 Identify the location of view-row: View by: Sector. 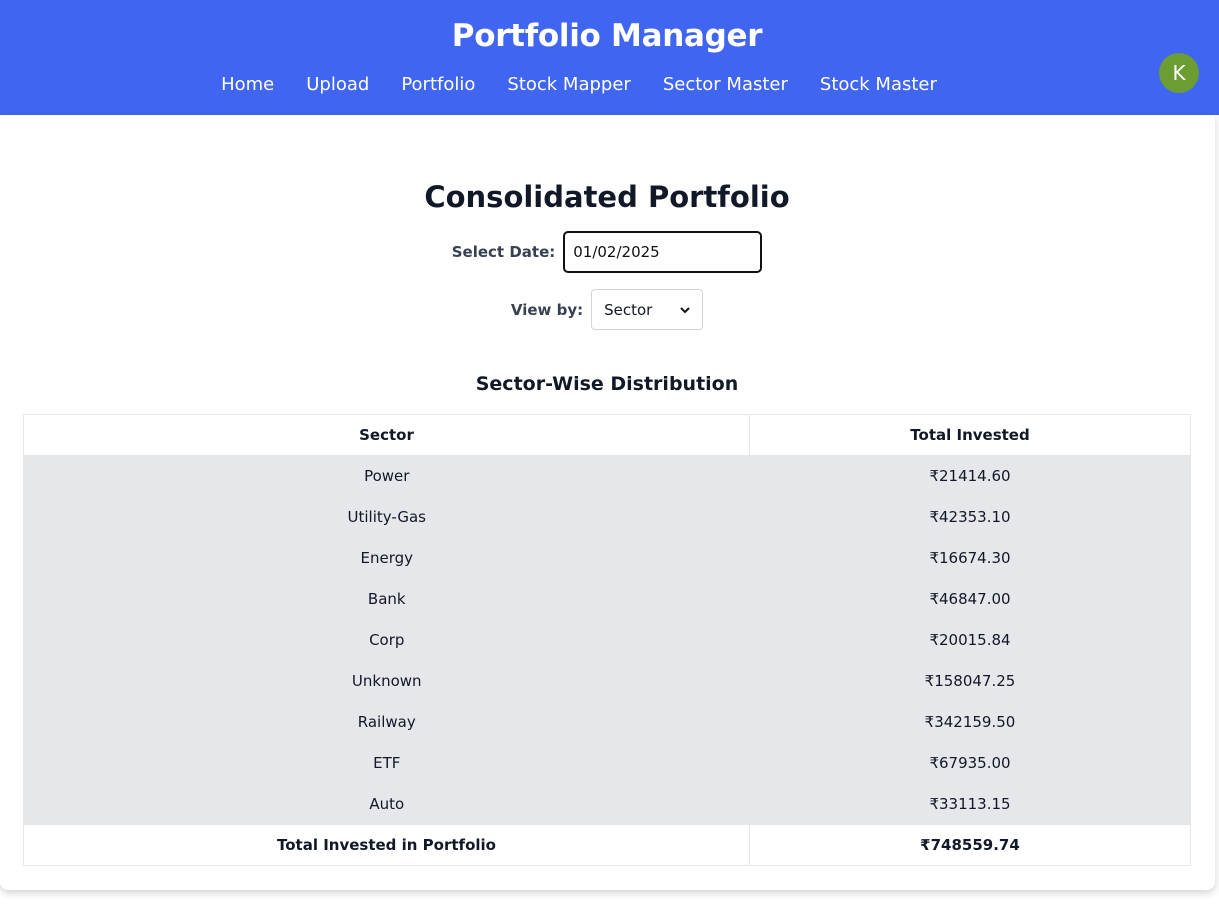
(607, 309).